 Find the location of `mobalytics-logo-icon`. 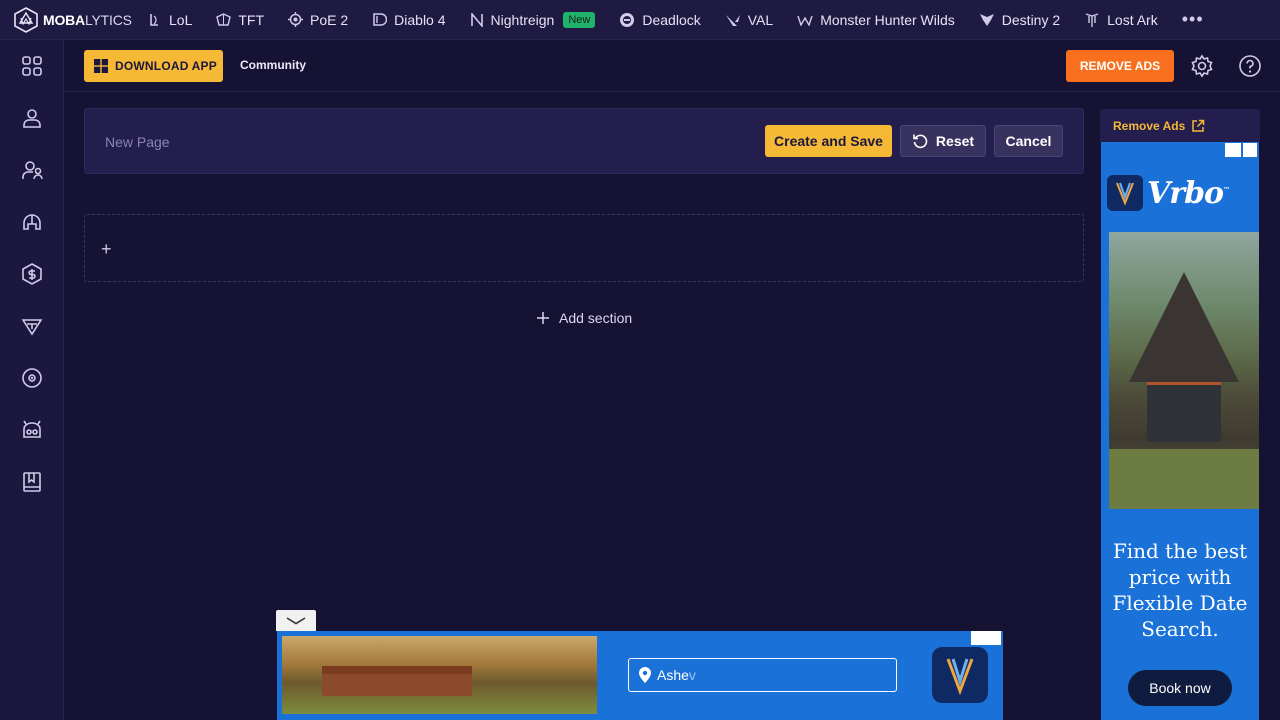

mobalytics-logo-icon is located at coordinates (26, 19).